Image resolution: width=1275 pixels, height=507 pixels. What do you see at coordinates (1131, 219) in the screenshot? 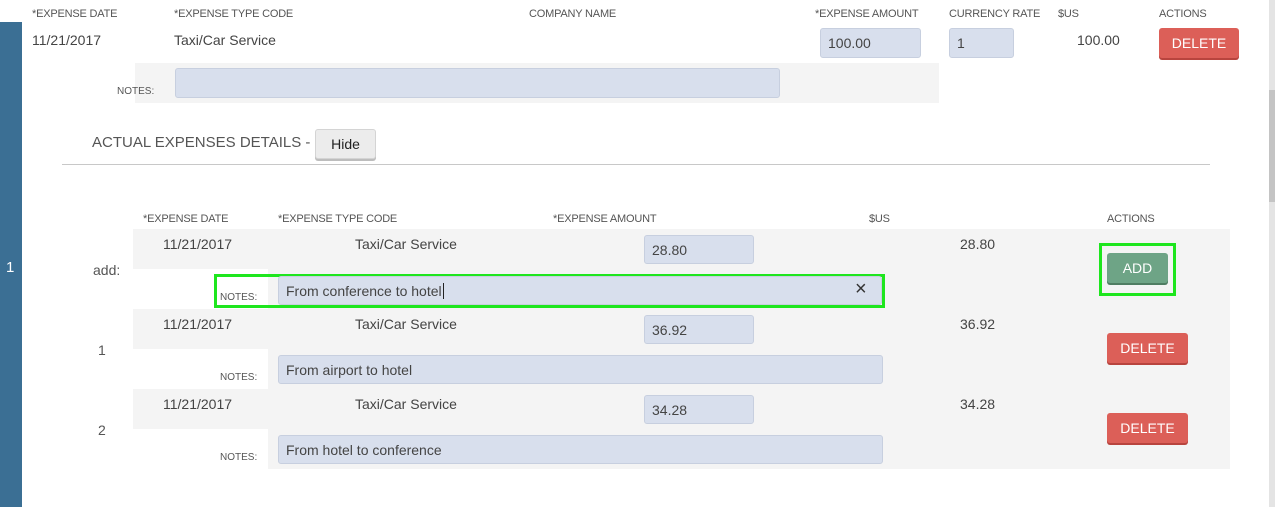
I see `details-header-actions: ACTIONS` at bounding box center [1131, 219].